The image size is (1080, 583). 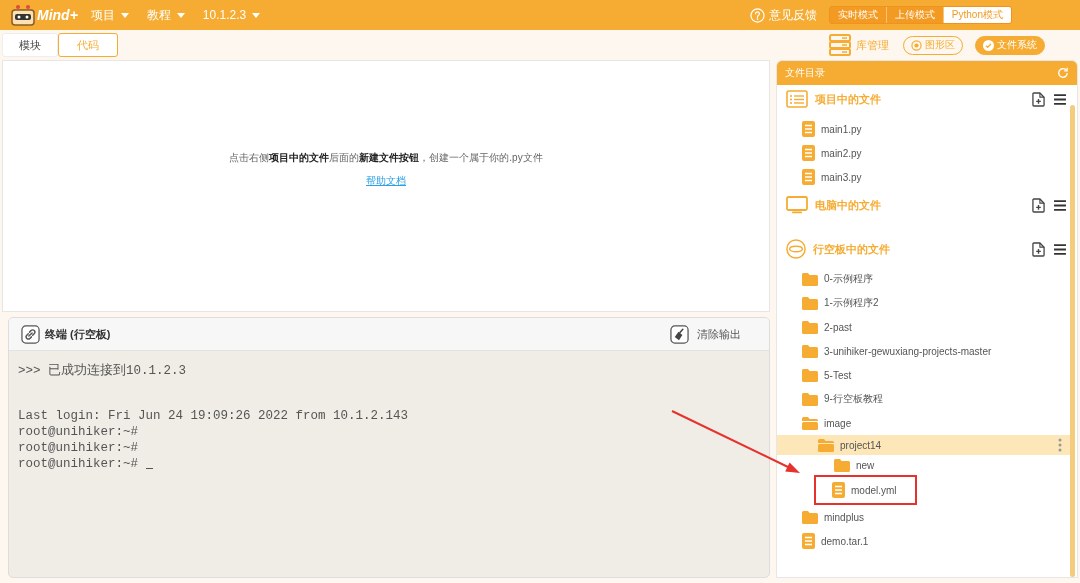 I want to click on section-title: 行空板中的文件, so click(x=851, y=249).